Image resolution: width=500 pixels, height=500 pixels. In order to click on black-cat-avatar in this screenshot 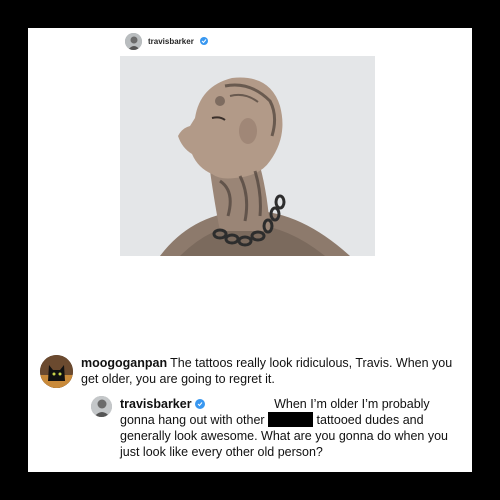, I will do `click(56, 371)`.